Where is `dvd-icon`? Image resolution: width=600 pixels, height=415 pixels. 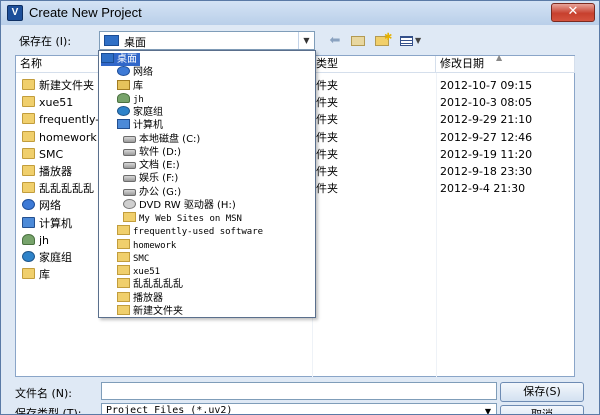
dvd-icon is located at coordinates (129, 203).